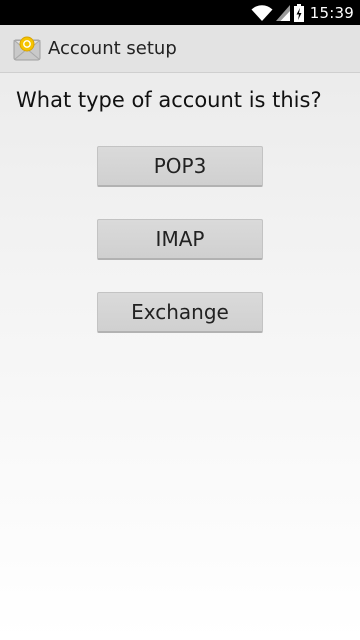 Image resolution: width=360 pixels, height=640 pixels. I want to click on pop3-button: POP3, so click(180, 166).